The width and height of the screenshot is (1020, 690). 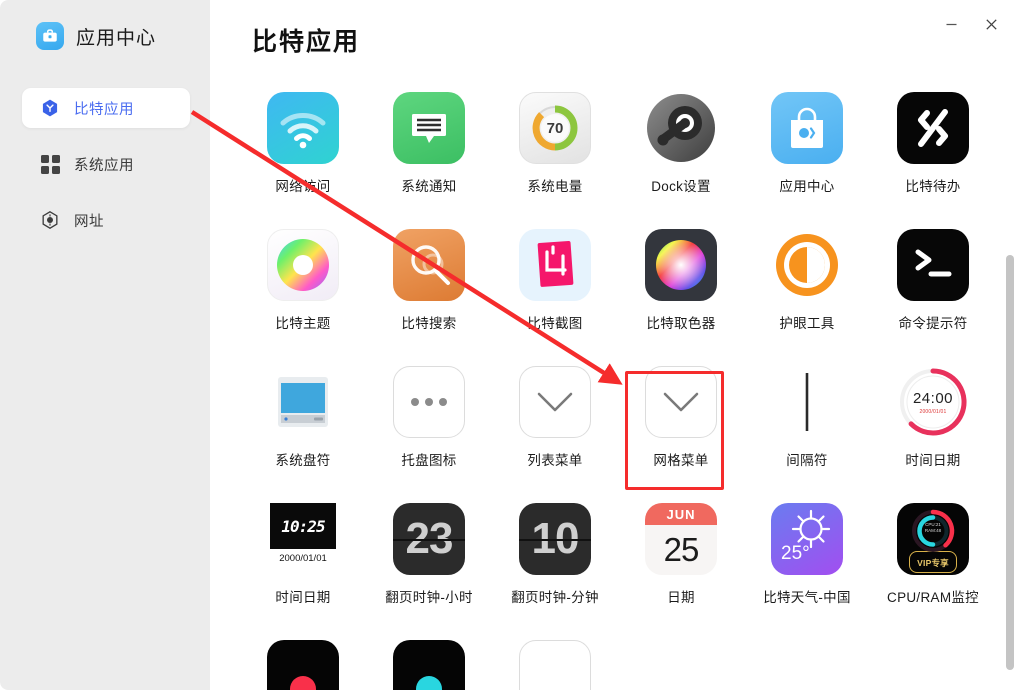 What do you see at coordinates (933, 539) in the screenshot?
I see `cpu-ram-monitor-icon: CPU:21 RAM:48 VIP专享` at bounding box center [933, 539].